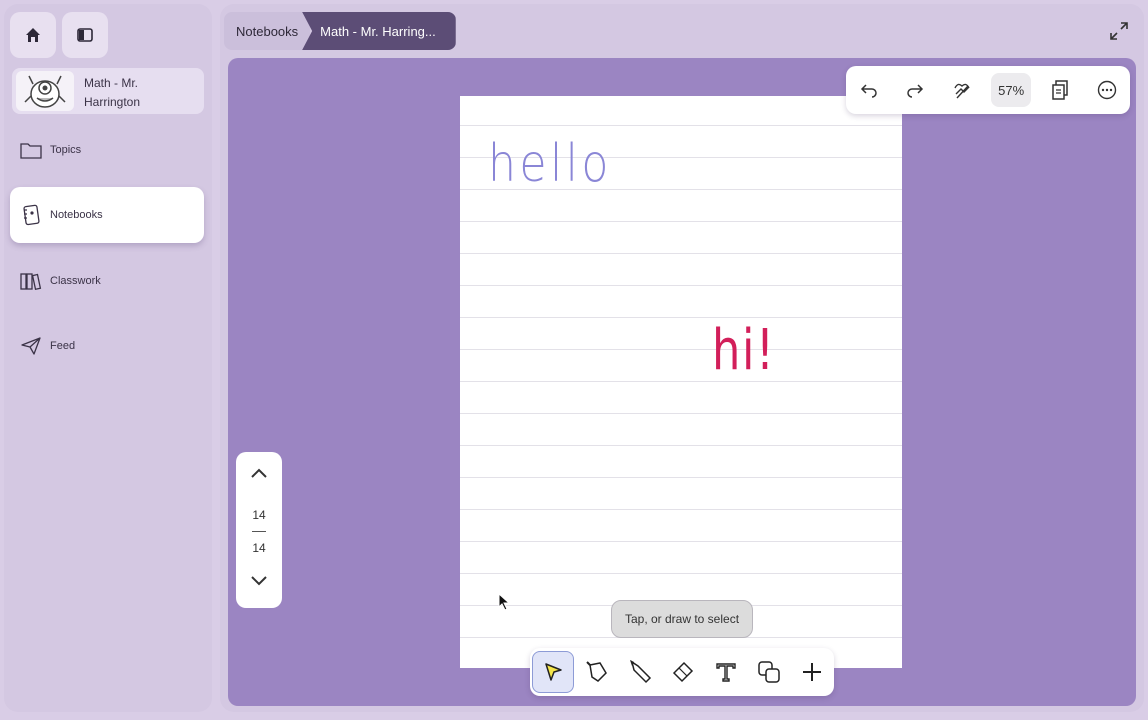 This screenshot has height=720, width=1148. I want to click on expand-icon, so click(1119, 31).